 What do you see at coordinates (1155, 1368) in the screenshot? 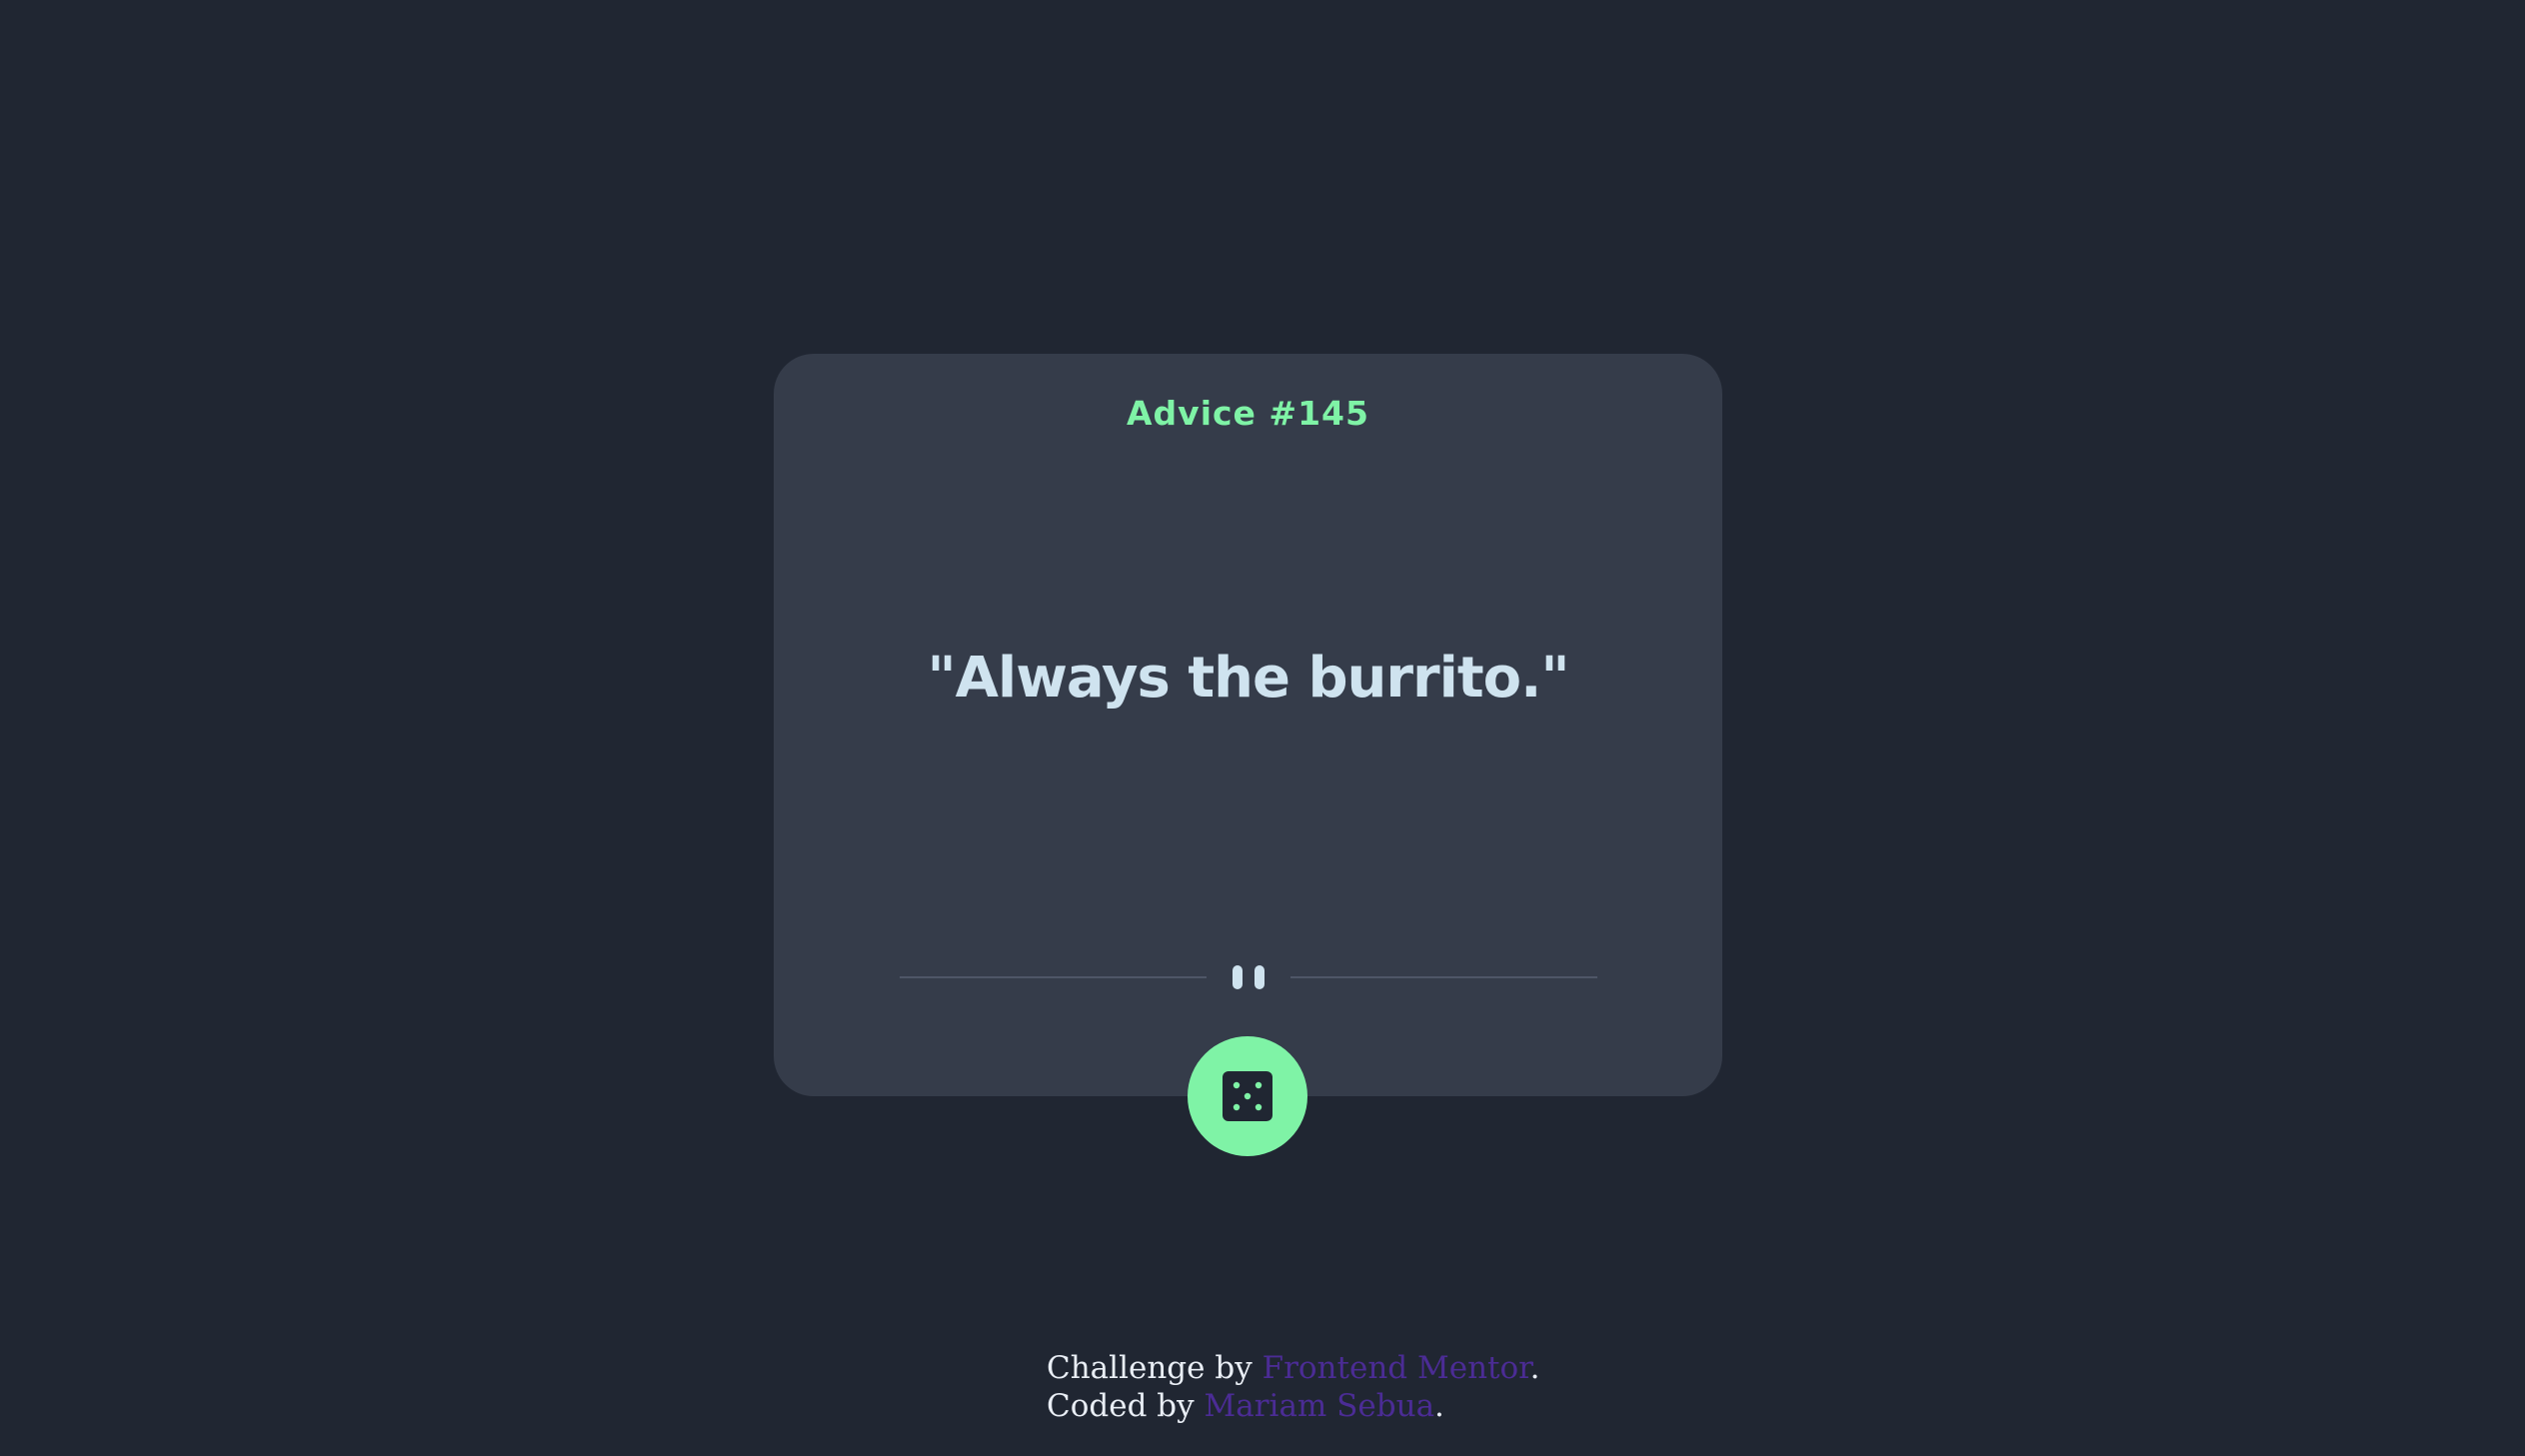
I see `challenge-prefix: Challenge by` at bounding box center [1155, 1368].